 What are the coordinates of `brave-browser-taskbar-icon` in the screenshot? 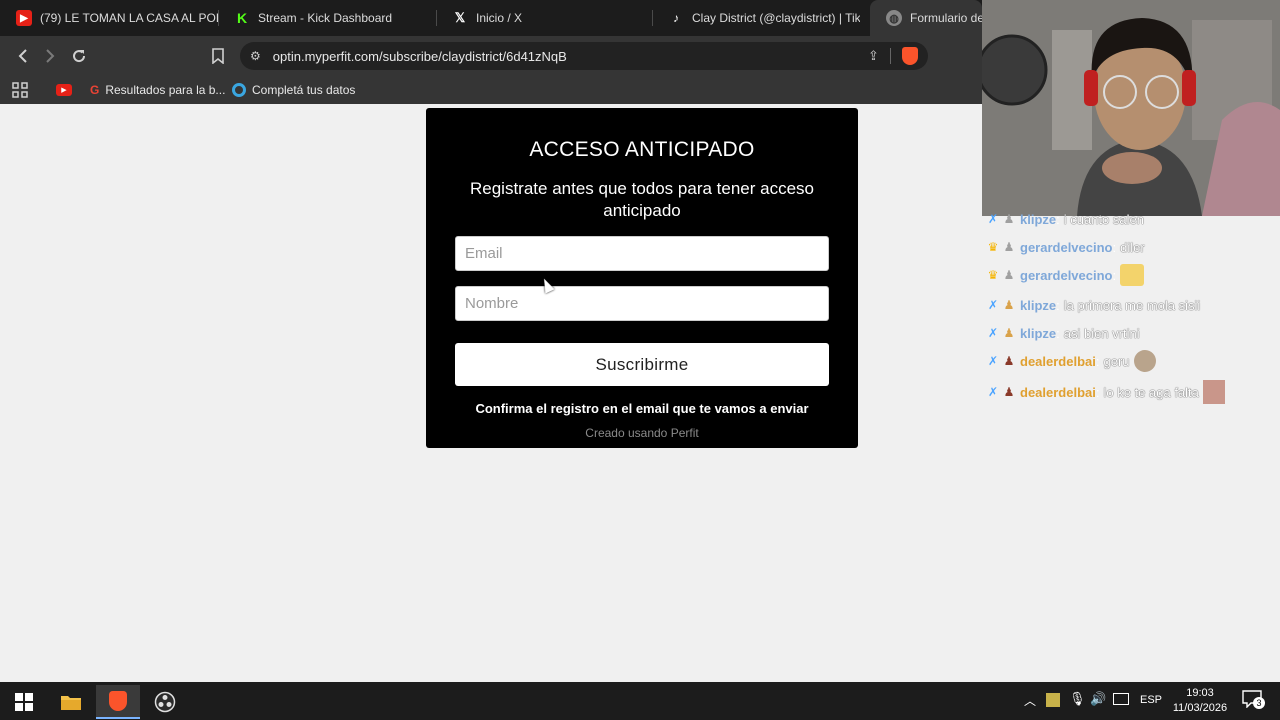 It's located at (118, 702).